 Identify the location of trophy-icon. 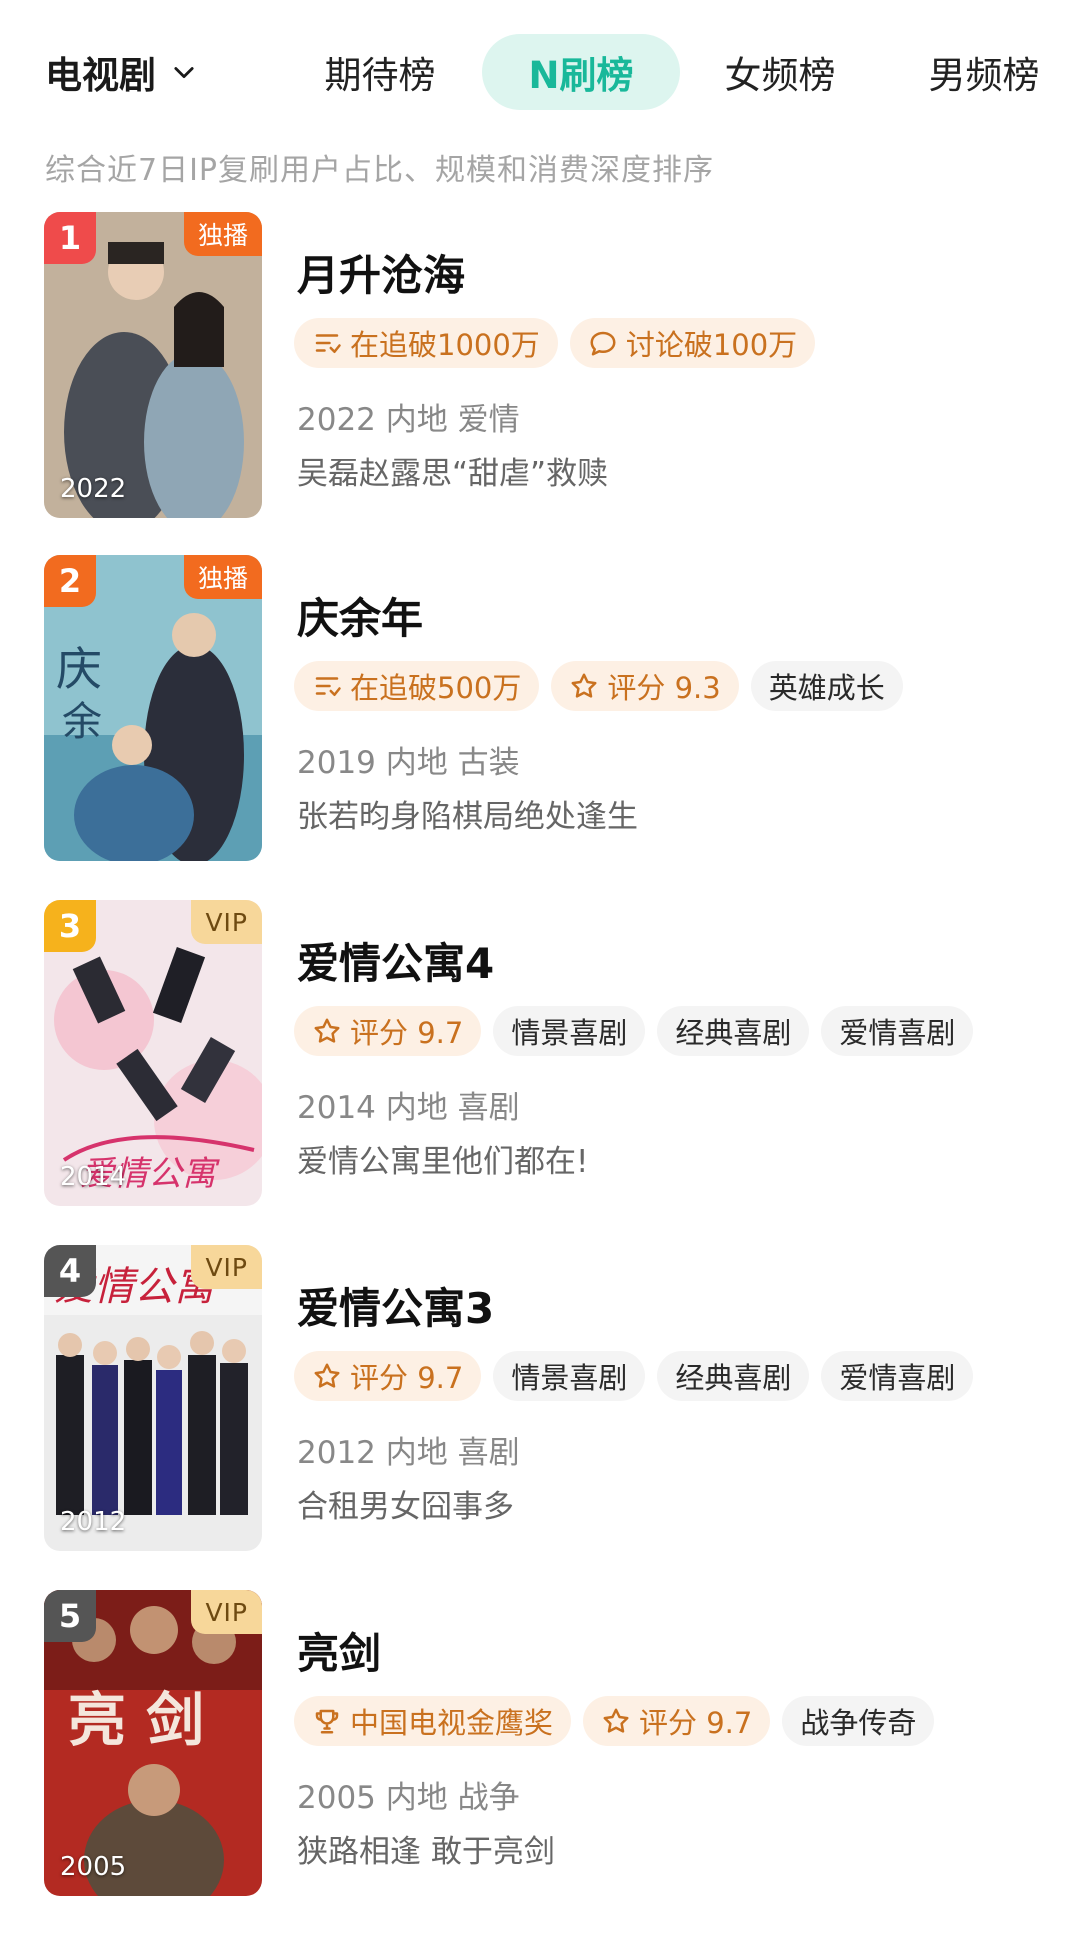
(327, 1721).